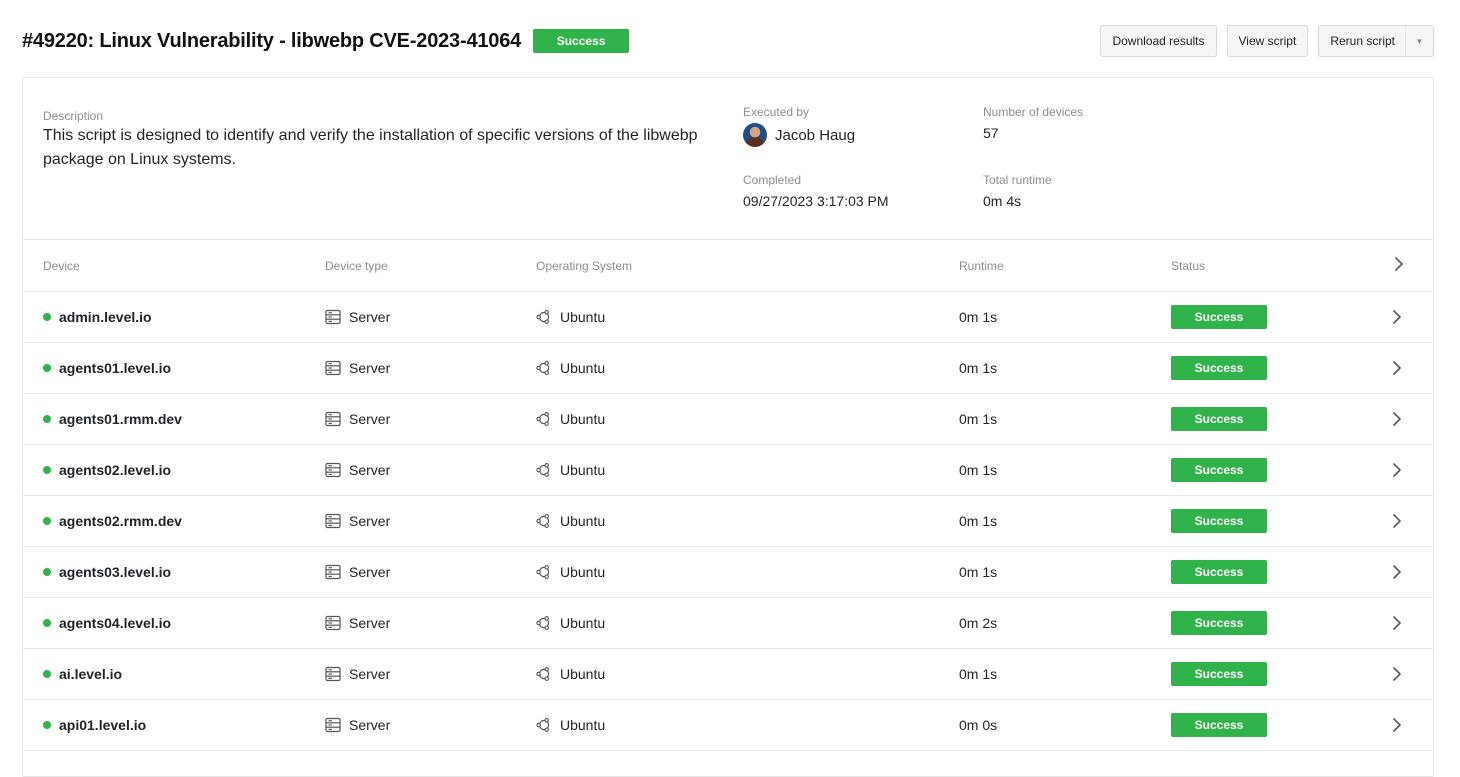 This screenshot has height=777, width=1460. I want to click on device-name: admin.level.io, so click(105, 317).